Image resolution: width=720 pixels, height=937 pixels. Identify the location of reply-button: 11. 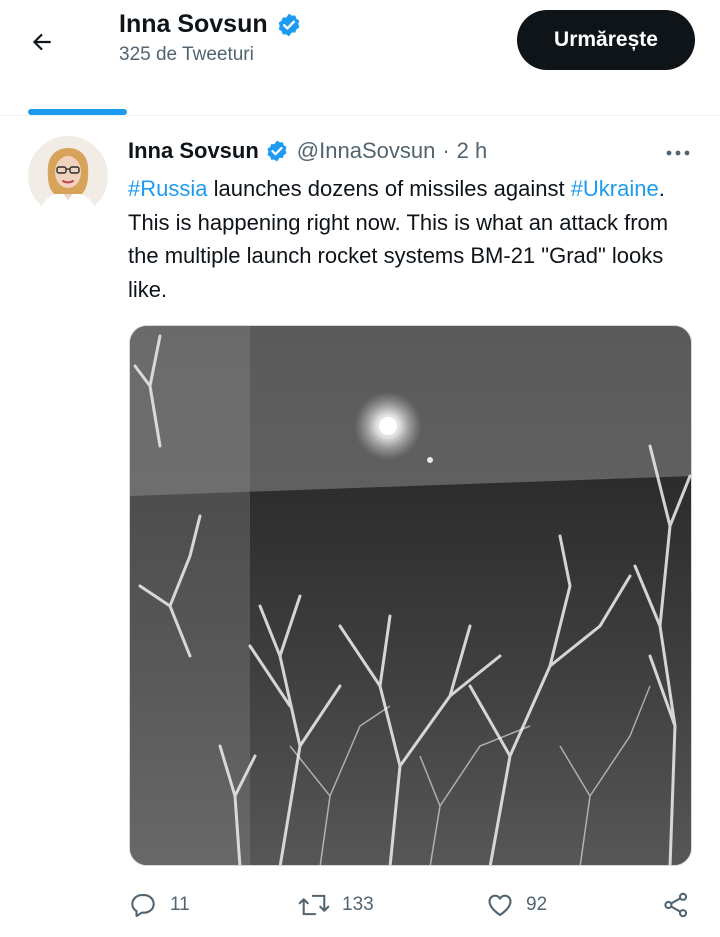
(160, 905).